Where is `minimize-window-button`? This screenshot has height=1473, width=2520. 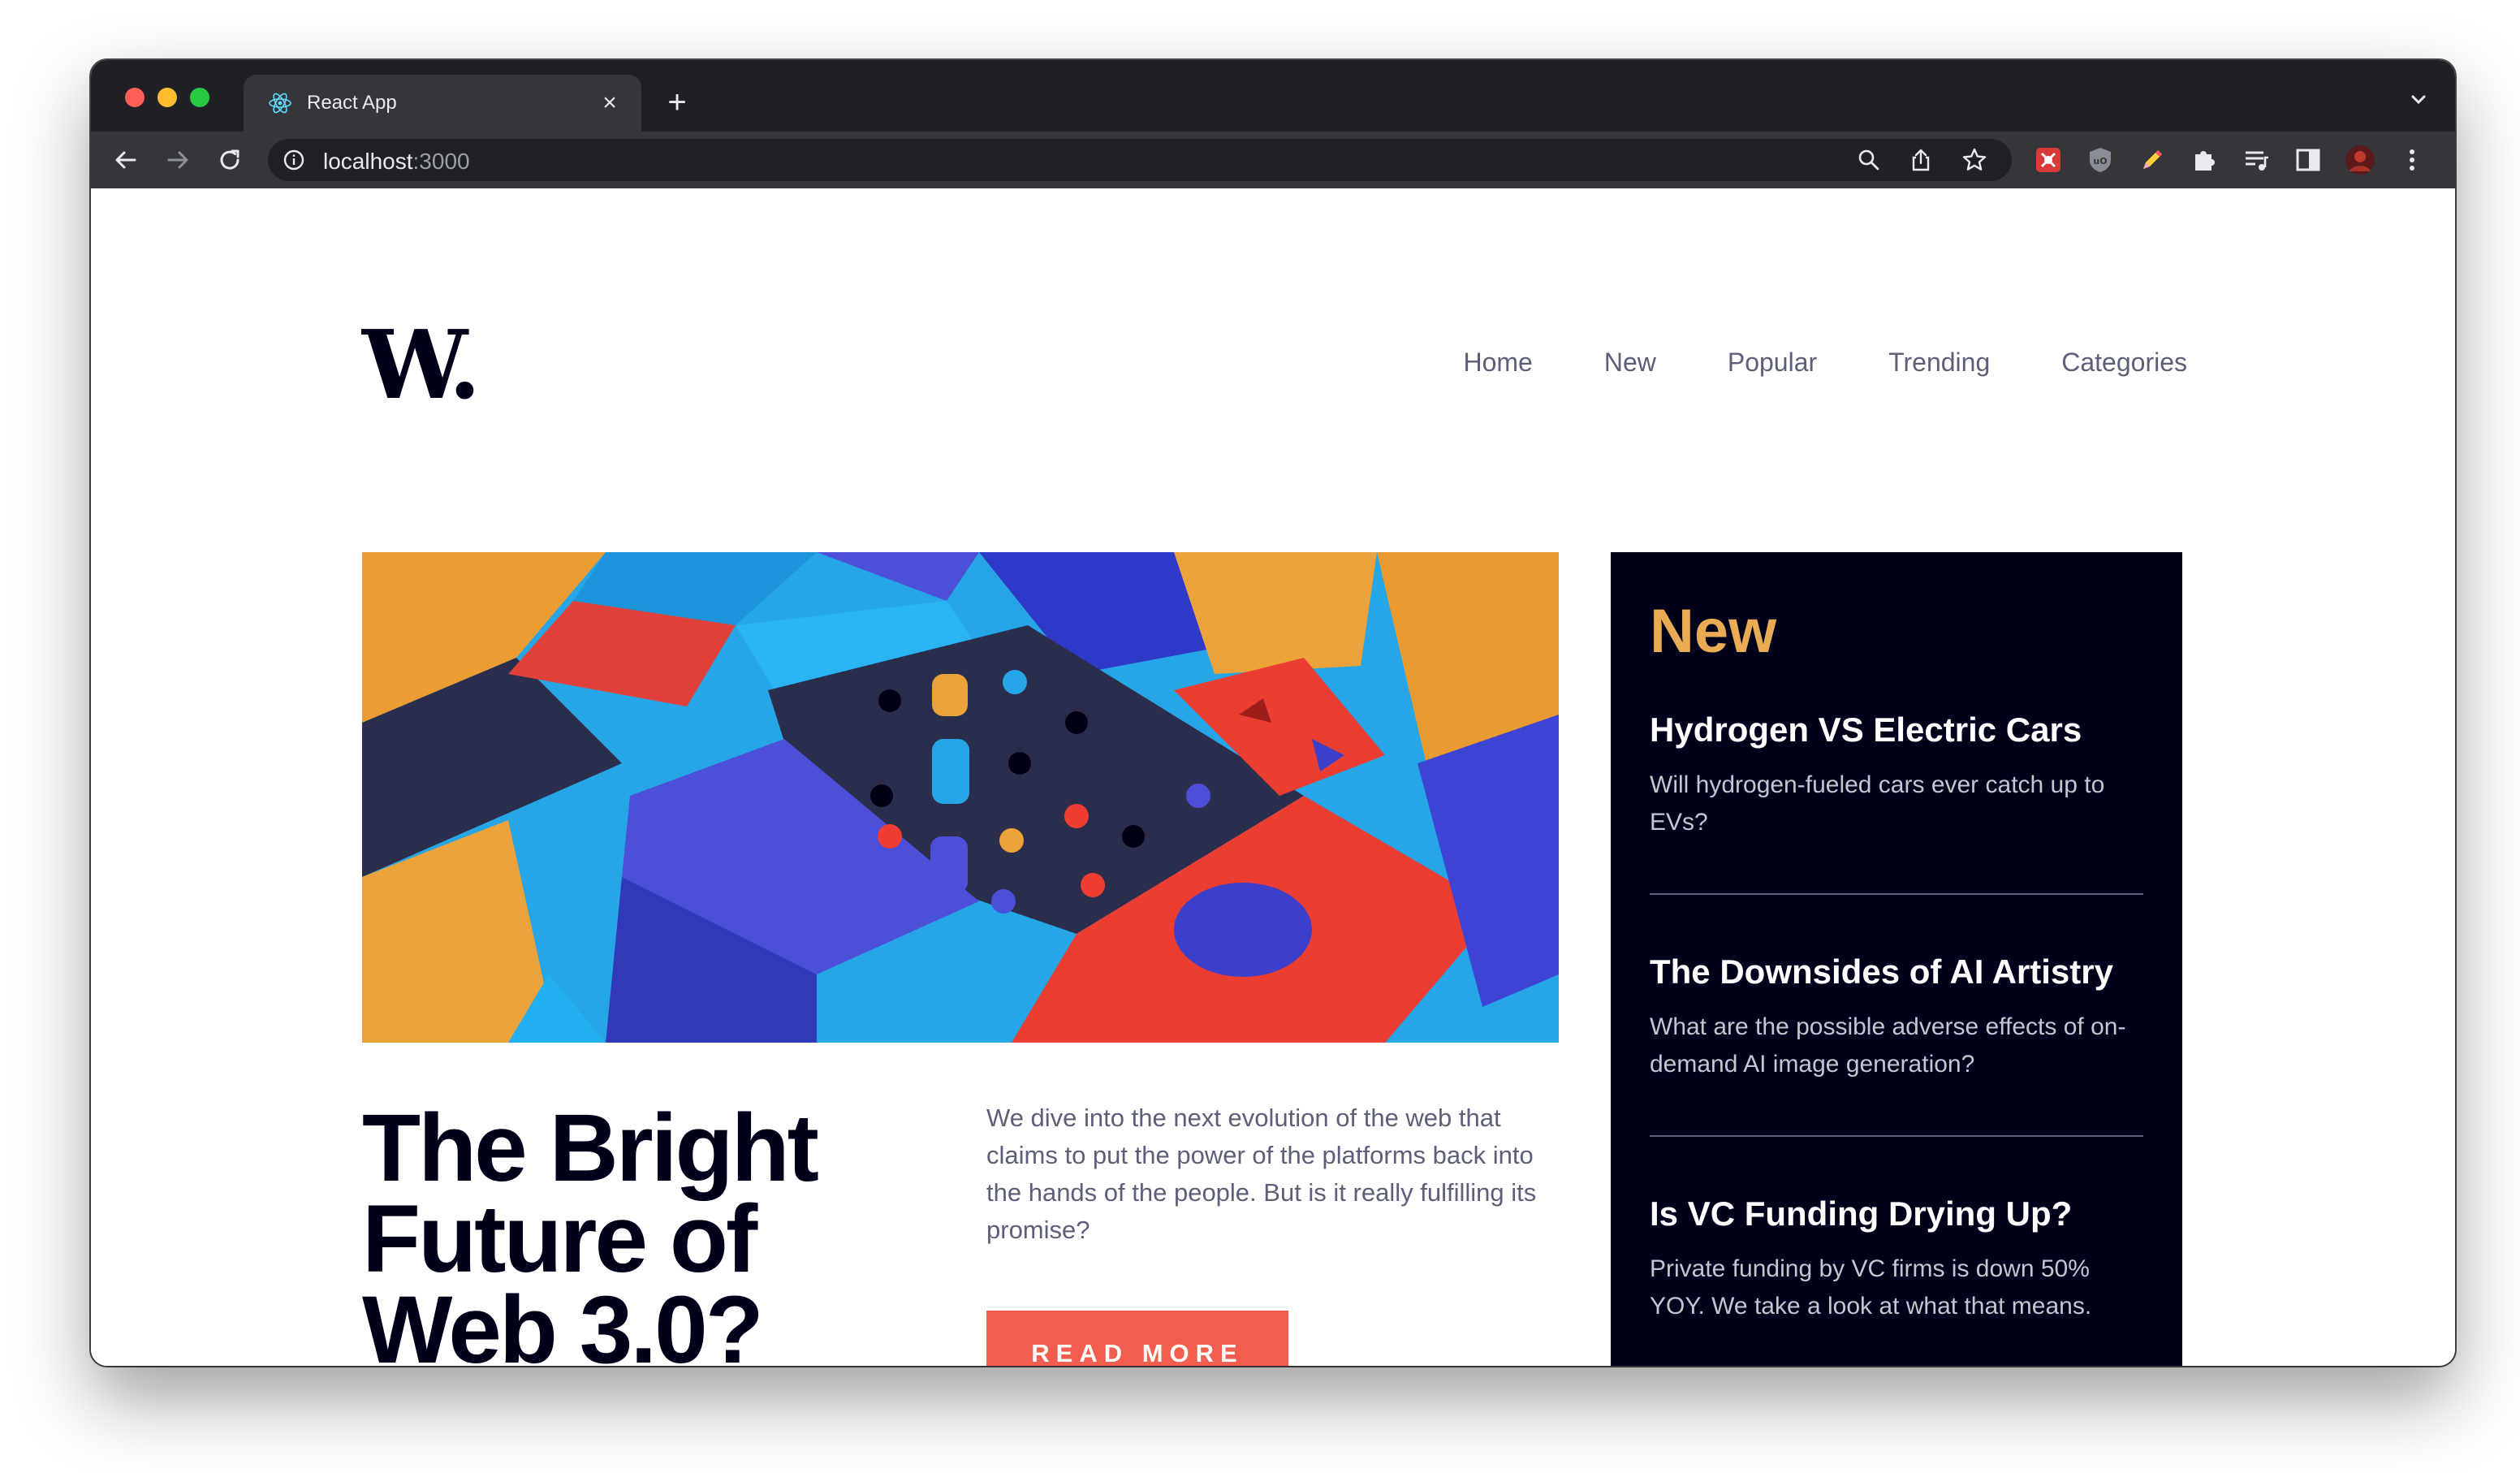 minimize-window-button is located at coordinates (167, 97).